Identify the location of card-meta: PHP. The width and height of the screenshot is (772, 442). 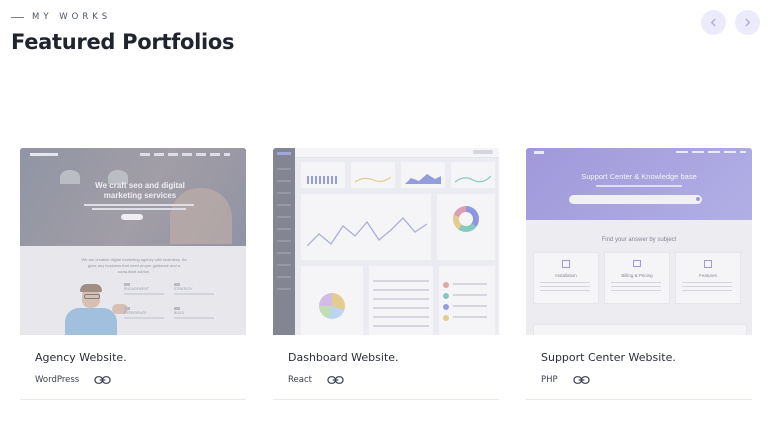
(565, 380).